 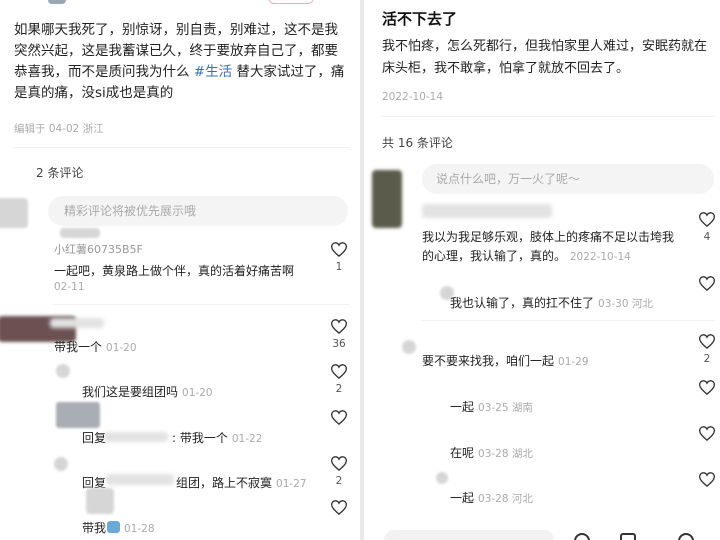 I want to click on reply-text: 回复 : 带我一个 01-22, so click(x=172, y=437).